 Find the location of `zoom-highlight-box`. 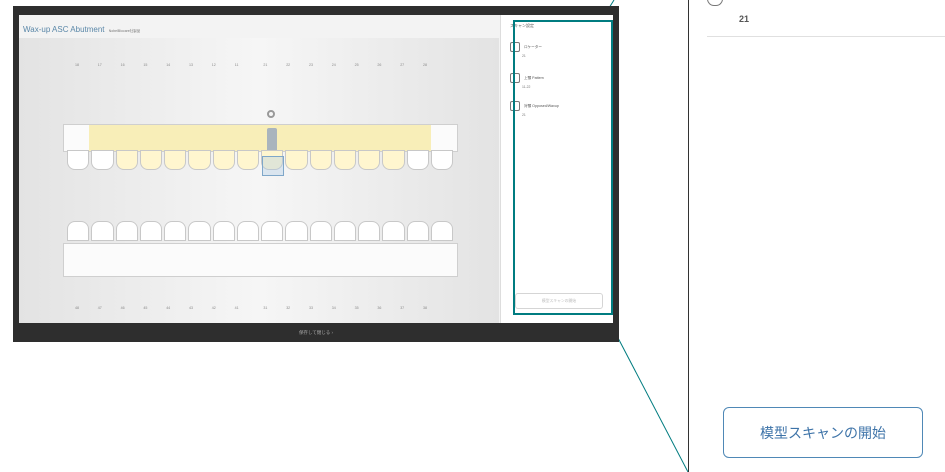

zoom-highlight-box is located at coordinates (563, 167).